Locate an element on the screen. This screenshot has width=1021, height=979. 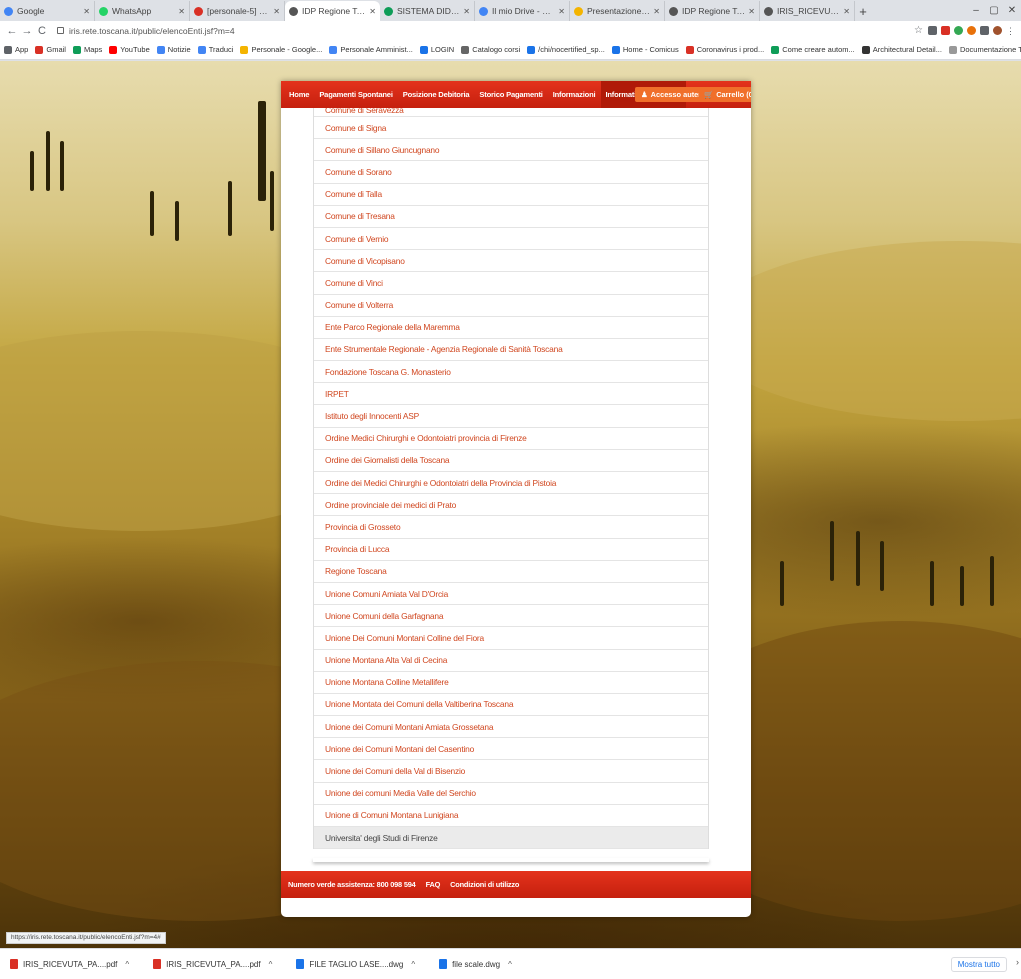
ente-list-item: Comune di Sorano is located at coordinates (511, 172).